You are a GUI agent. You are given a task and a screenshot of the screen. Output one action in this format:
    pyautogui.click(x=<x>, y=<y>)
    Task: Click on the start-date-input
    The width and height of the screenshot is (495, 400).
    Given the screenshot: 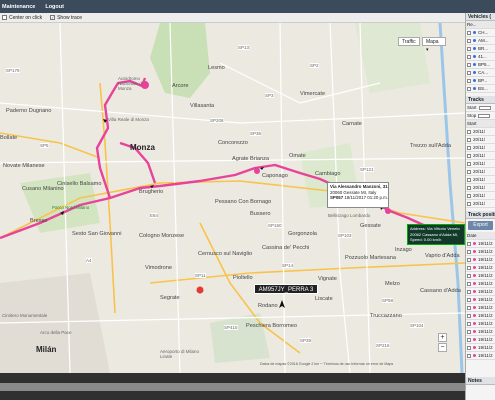 What is the action you would take?
    pyautogui.click(x=484, y=107)
    